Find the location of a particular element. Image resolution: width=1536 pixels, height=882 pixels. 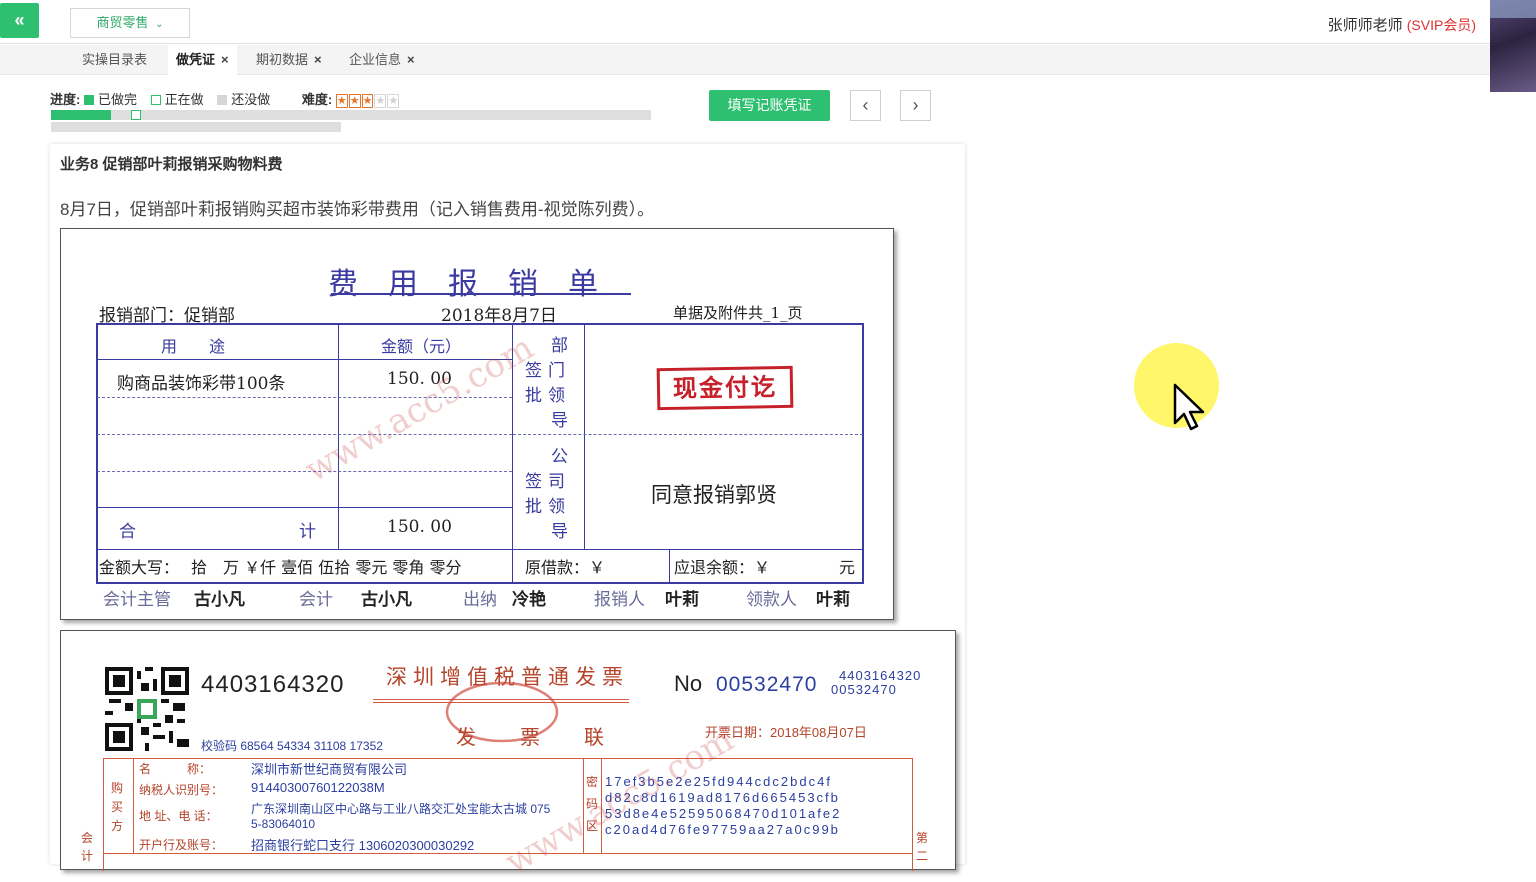

tab-practice-catalog: 实操目录表 is located at coordinates (114, 60).